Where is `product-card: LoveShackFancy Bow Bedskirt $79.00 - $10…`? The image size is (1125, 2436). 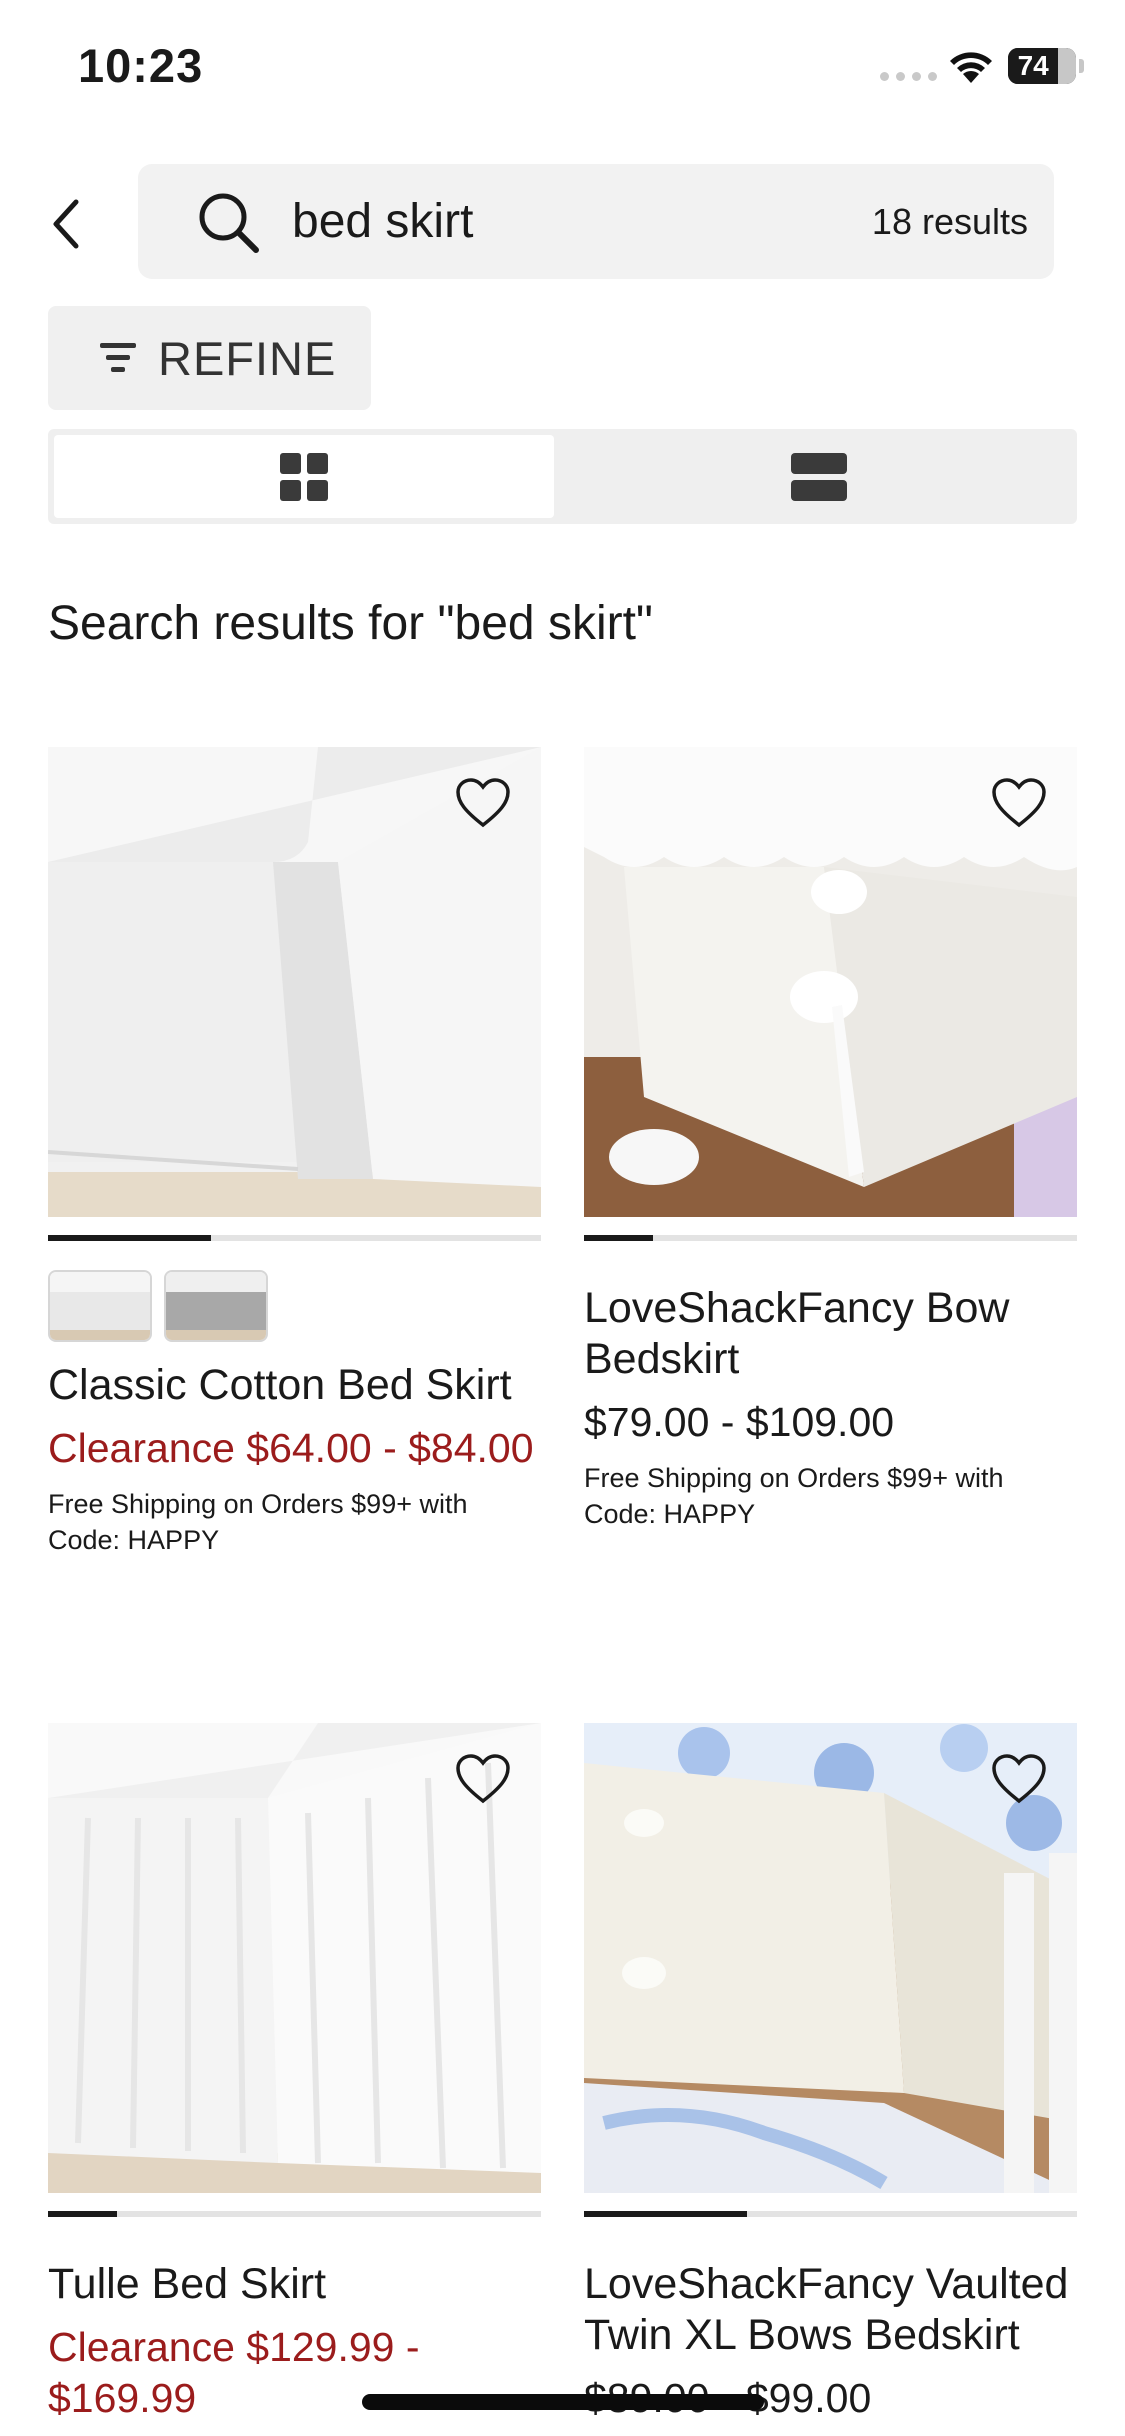
product-card: LoveShackFancy Bow Bedskirt $79.00 - $10… is located at coordinates (830, 1139).